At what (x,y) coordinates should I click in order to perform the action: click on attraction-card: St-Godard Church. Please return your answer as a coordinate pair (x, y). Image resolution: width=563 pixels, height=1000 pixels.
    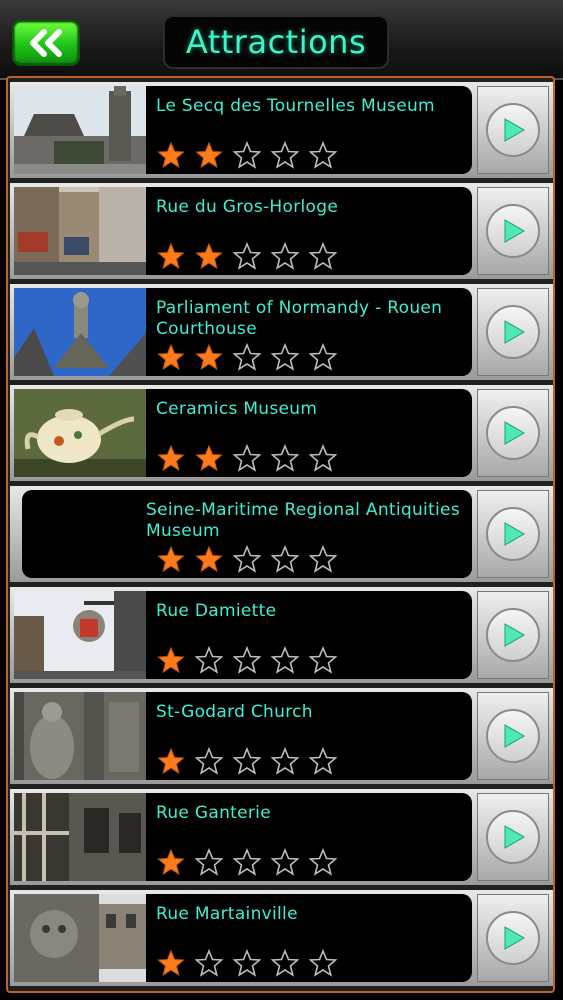
    Looking at the image, I should click on (309, 736).